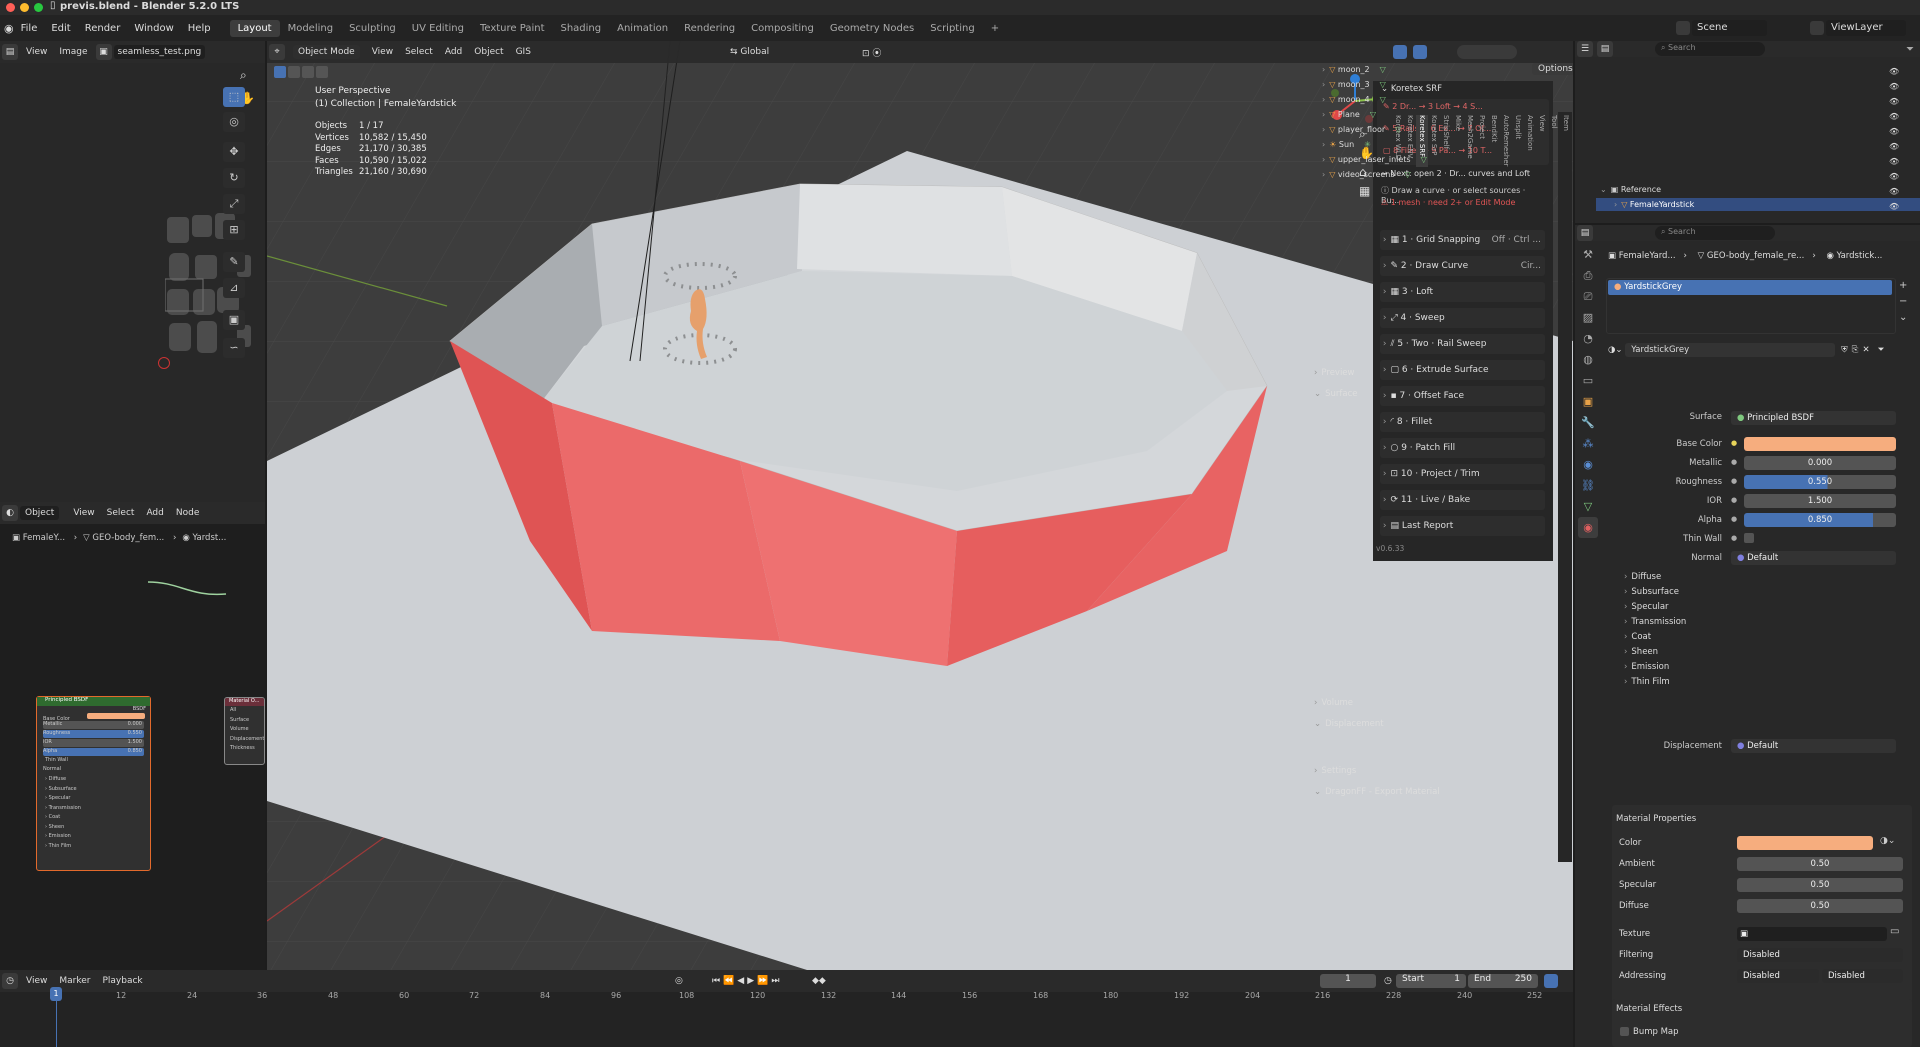  What do you see at coordinates (1812, 934) in the screenshot?
I see `texture-field: ▣` at bounding box center [1812, 934].